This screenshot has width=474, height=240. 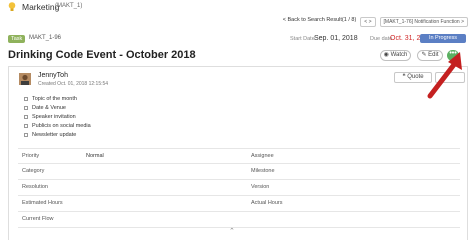 I want to click on estimated-hours-label: Estimated Hours, so click(x=42, y=203).